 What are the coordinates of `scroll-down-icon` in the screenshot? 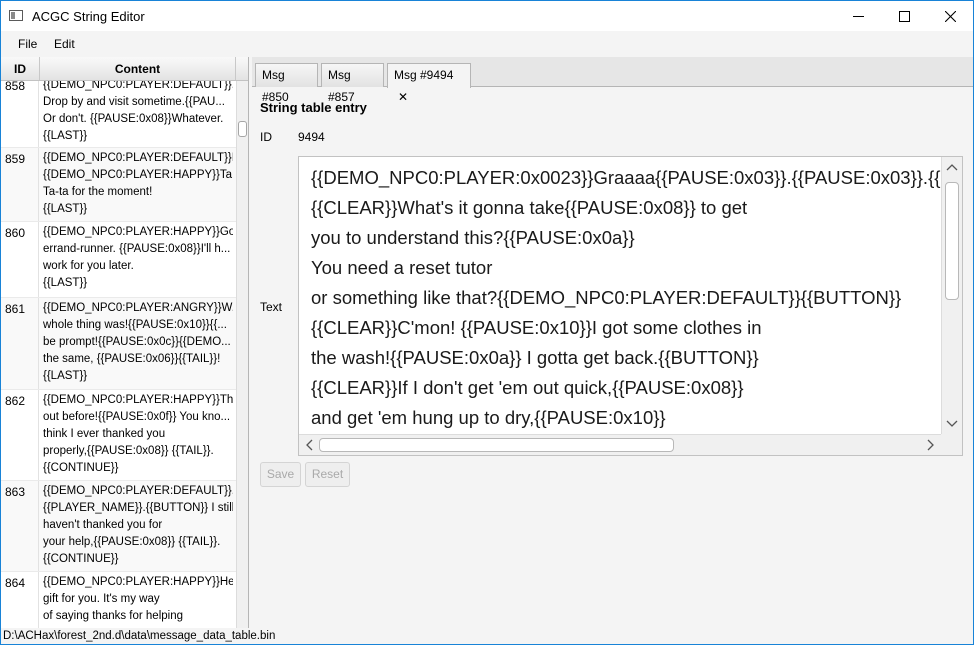 It's located at (952, 424).